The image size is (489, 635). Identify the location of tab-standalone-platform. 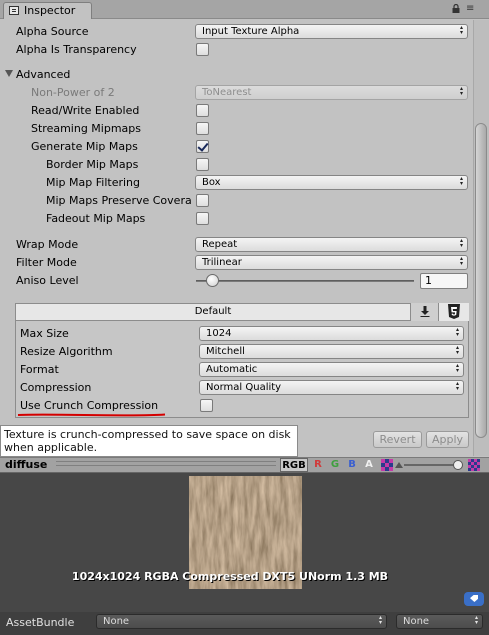
(424, 312).